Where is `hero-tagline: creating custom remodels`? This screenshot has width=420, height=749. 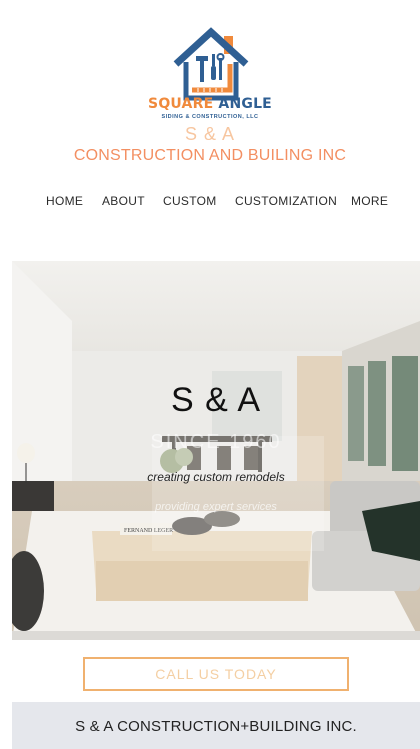 hero-tagline: creating custom remodels is located at coordinates (216, 477).